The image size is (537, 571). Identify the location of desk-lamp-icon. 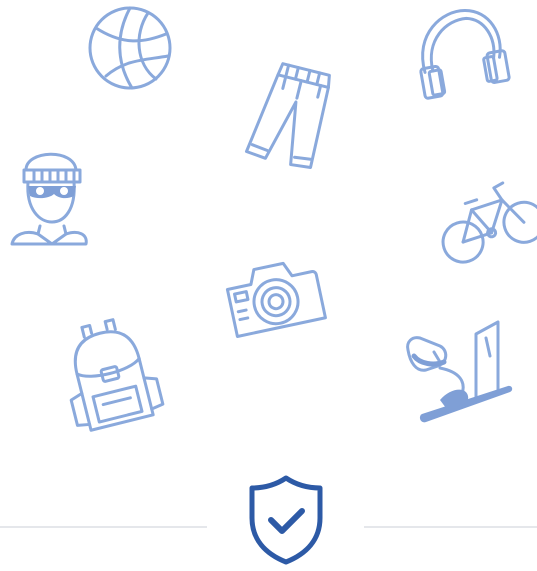
(458, 372).